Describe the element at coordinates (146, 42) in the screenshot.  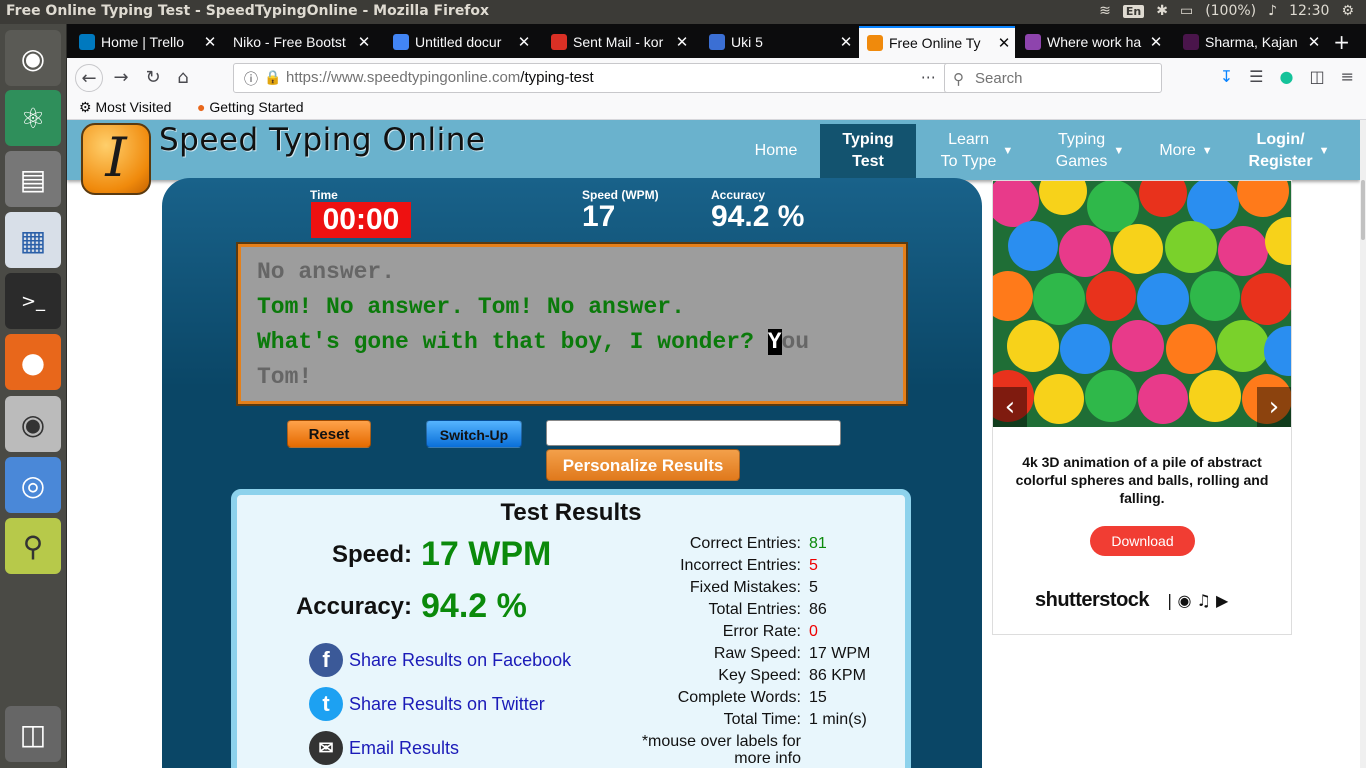
I see `tab-trello: Home | Trello ✕` at that location.